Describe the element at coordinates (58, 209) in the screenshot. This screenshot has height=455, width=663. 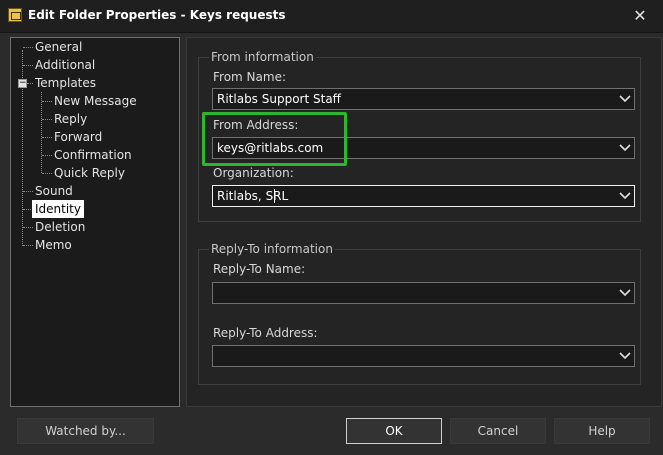
I see `tree-item-identity: Identity` at that location.